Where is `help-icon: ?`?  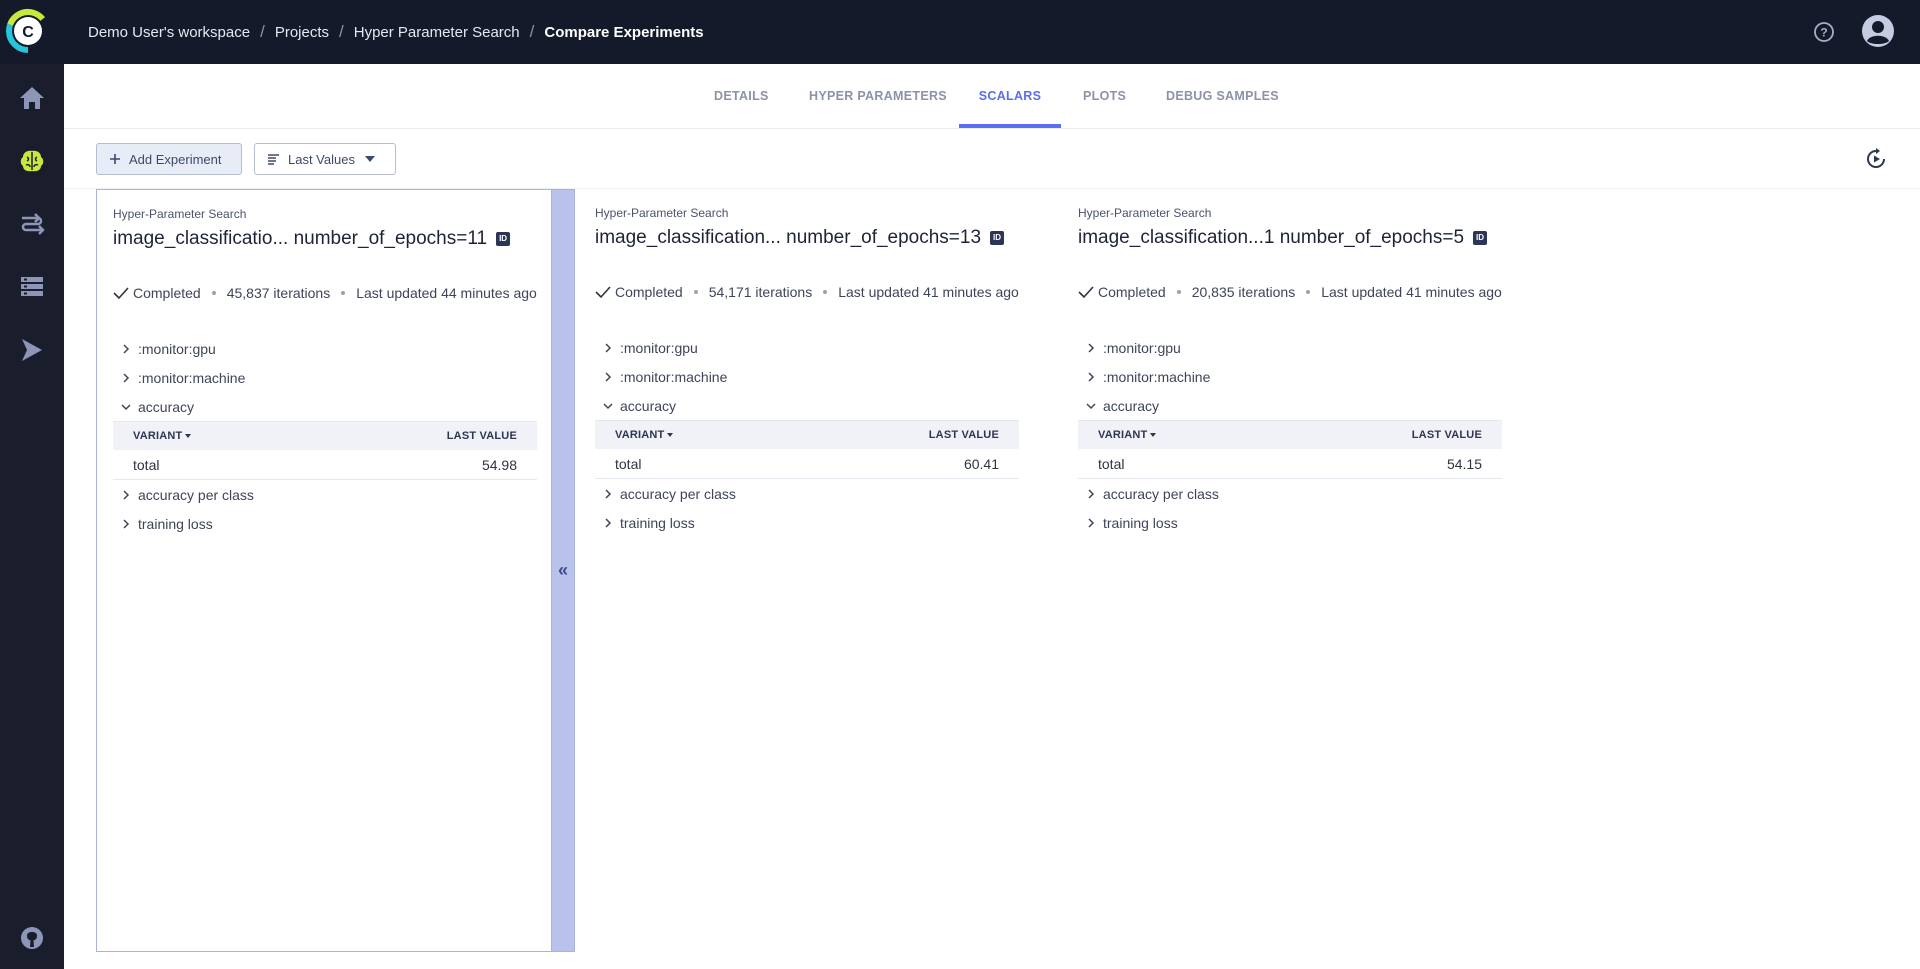
help-icon: ? is located at coordinates (1824, 32).